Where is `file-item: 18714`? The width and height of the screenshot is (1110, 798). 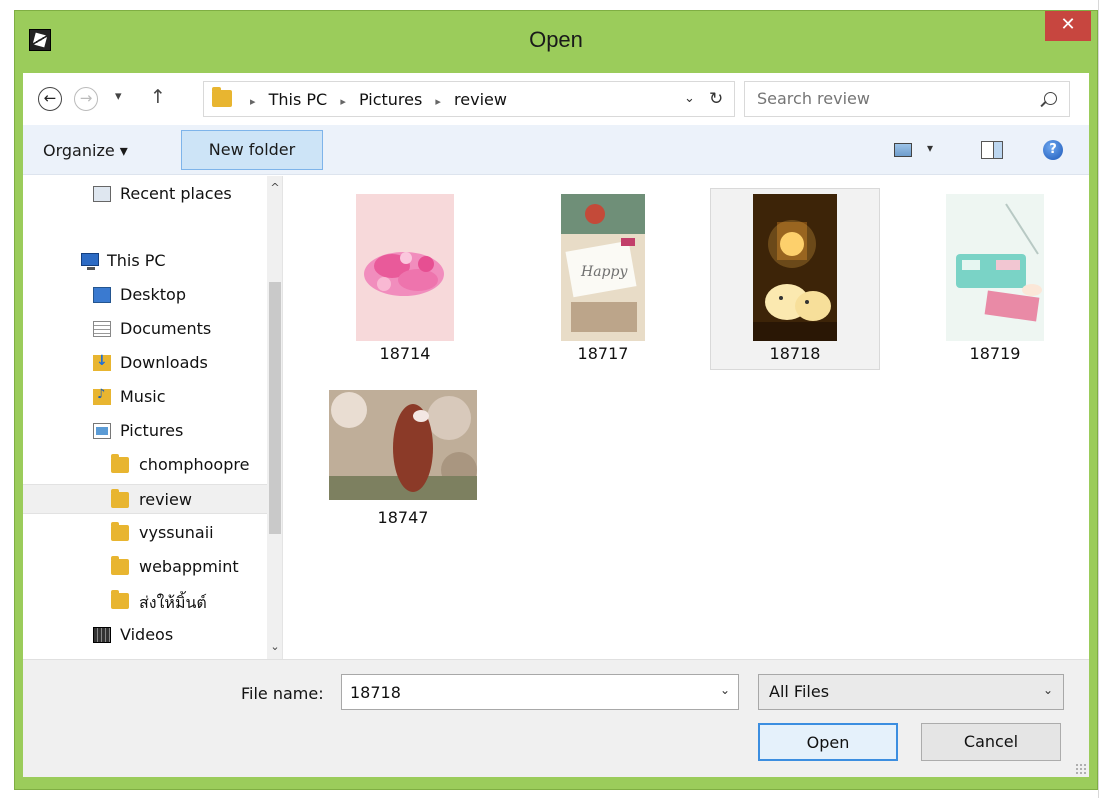
file-item: 18714 is located at coordinates (405, 279).